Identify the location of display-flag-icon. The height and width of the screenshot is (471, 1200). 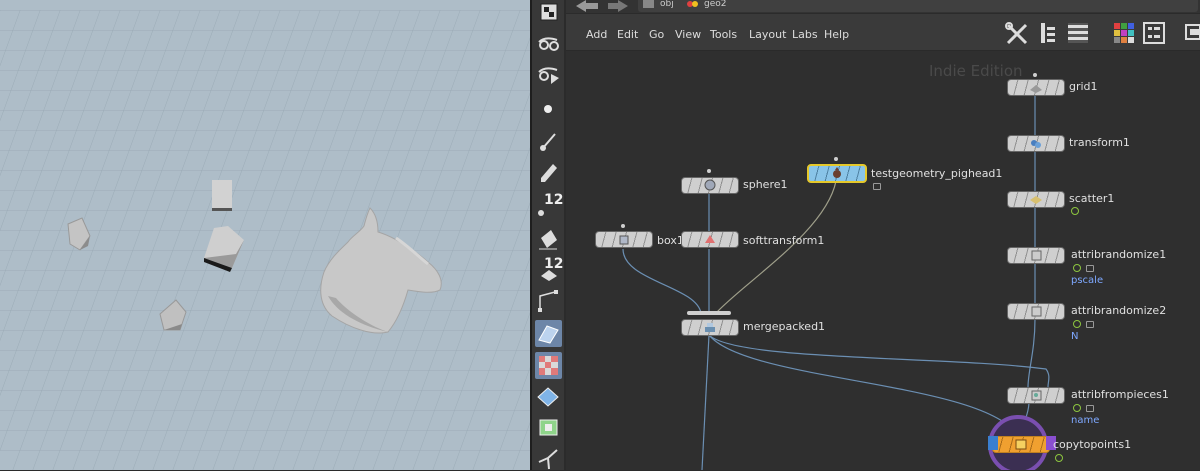
(995, 443).